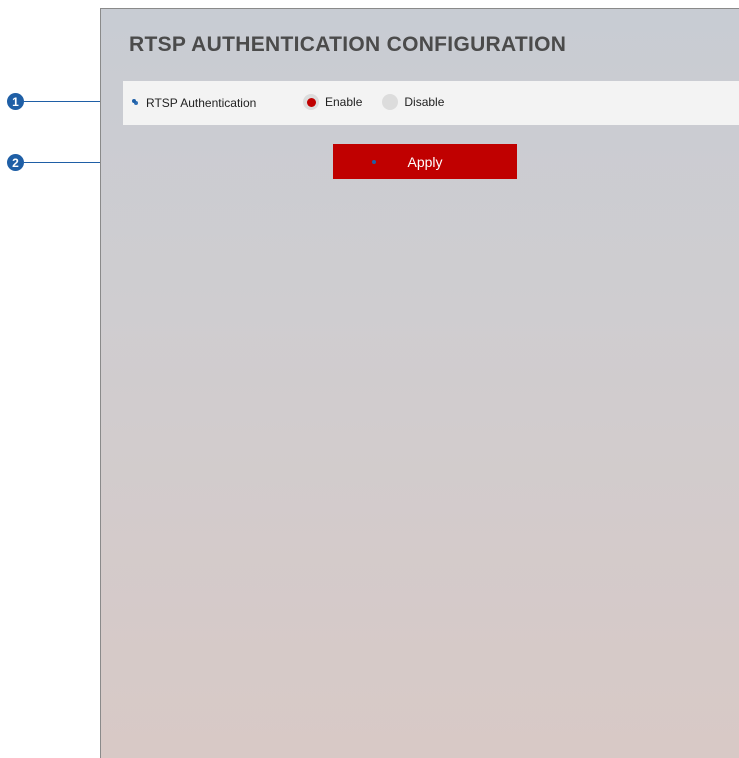  I want to click on enable-radio, so click(311, 102).